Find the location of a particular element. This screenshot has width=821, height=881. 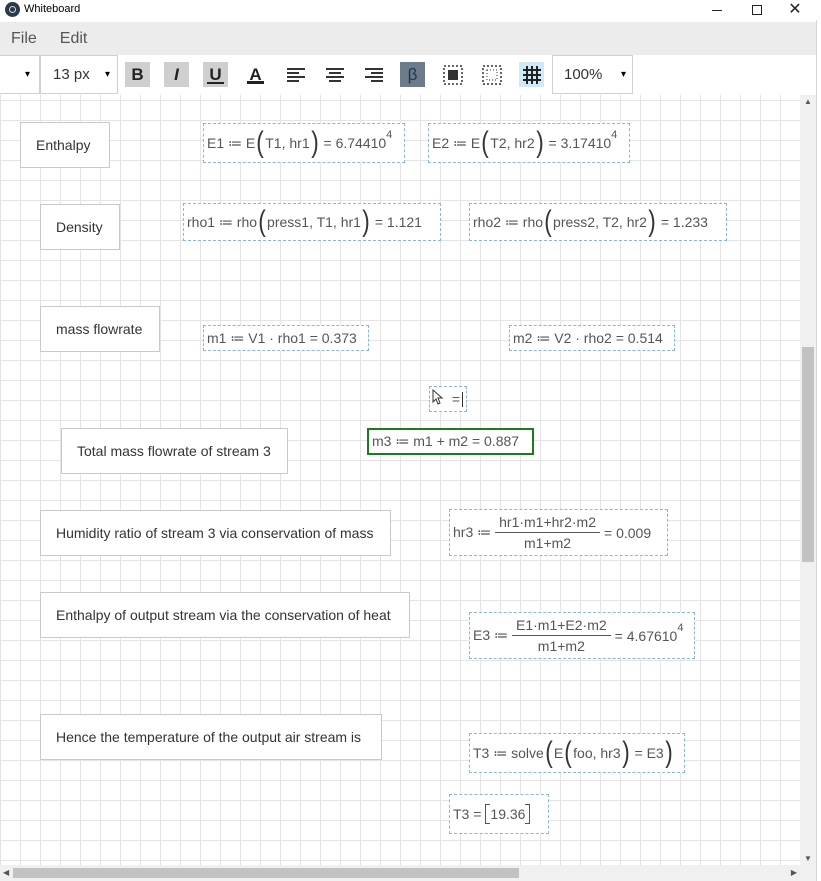

app-logo-icon is located at coordinates (12, 9).